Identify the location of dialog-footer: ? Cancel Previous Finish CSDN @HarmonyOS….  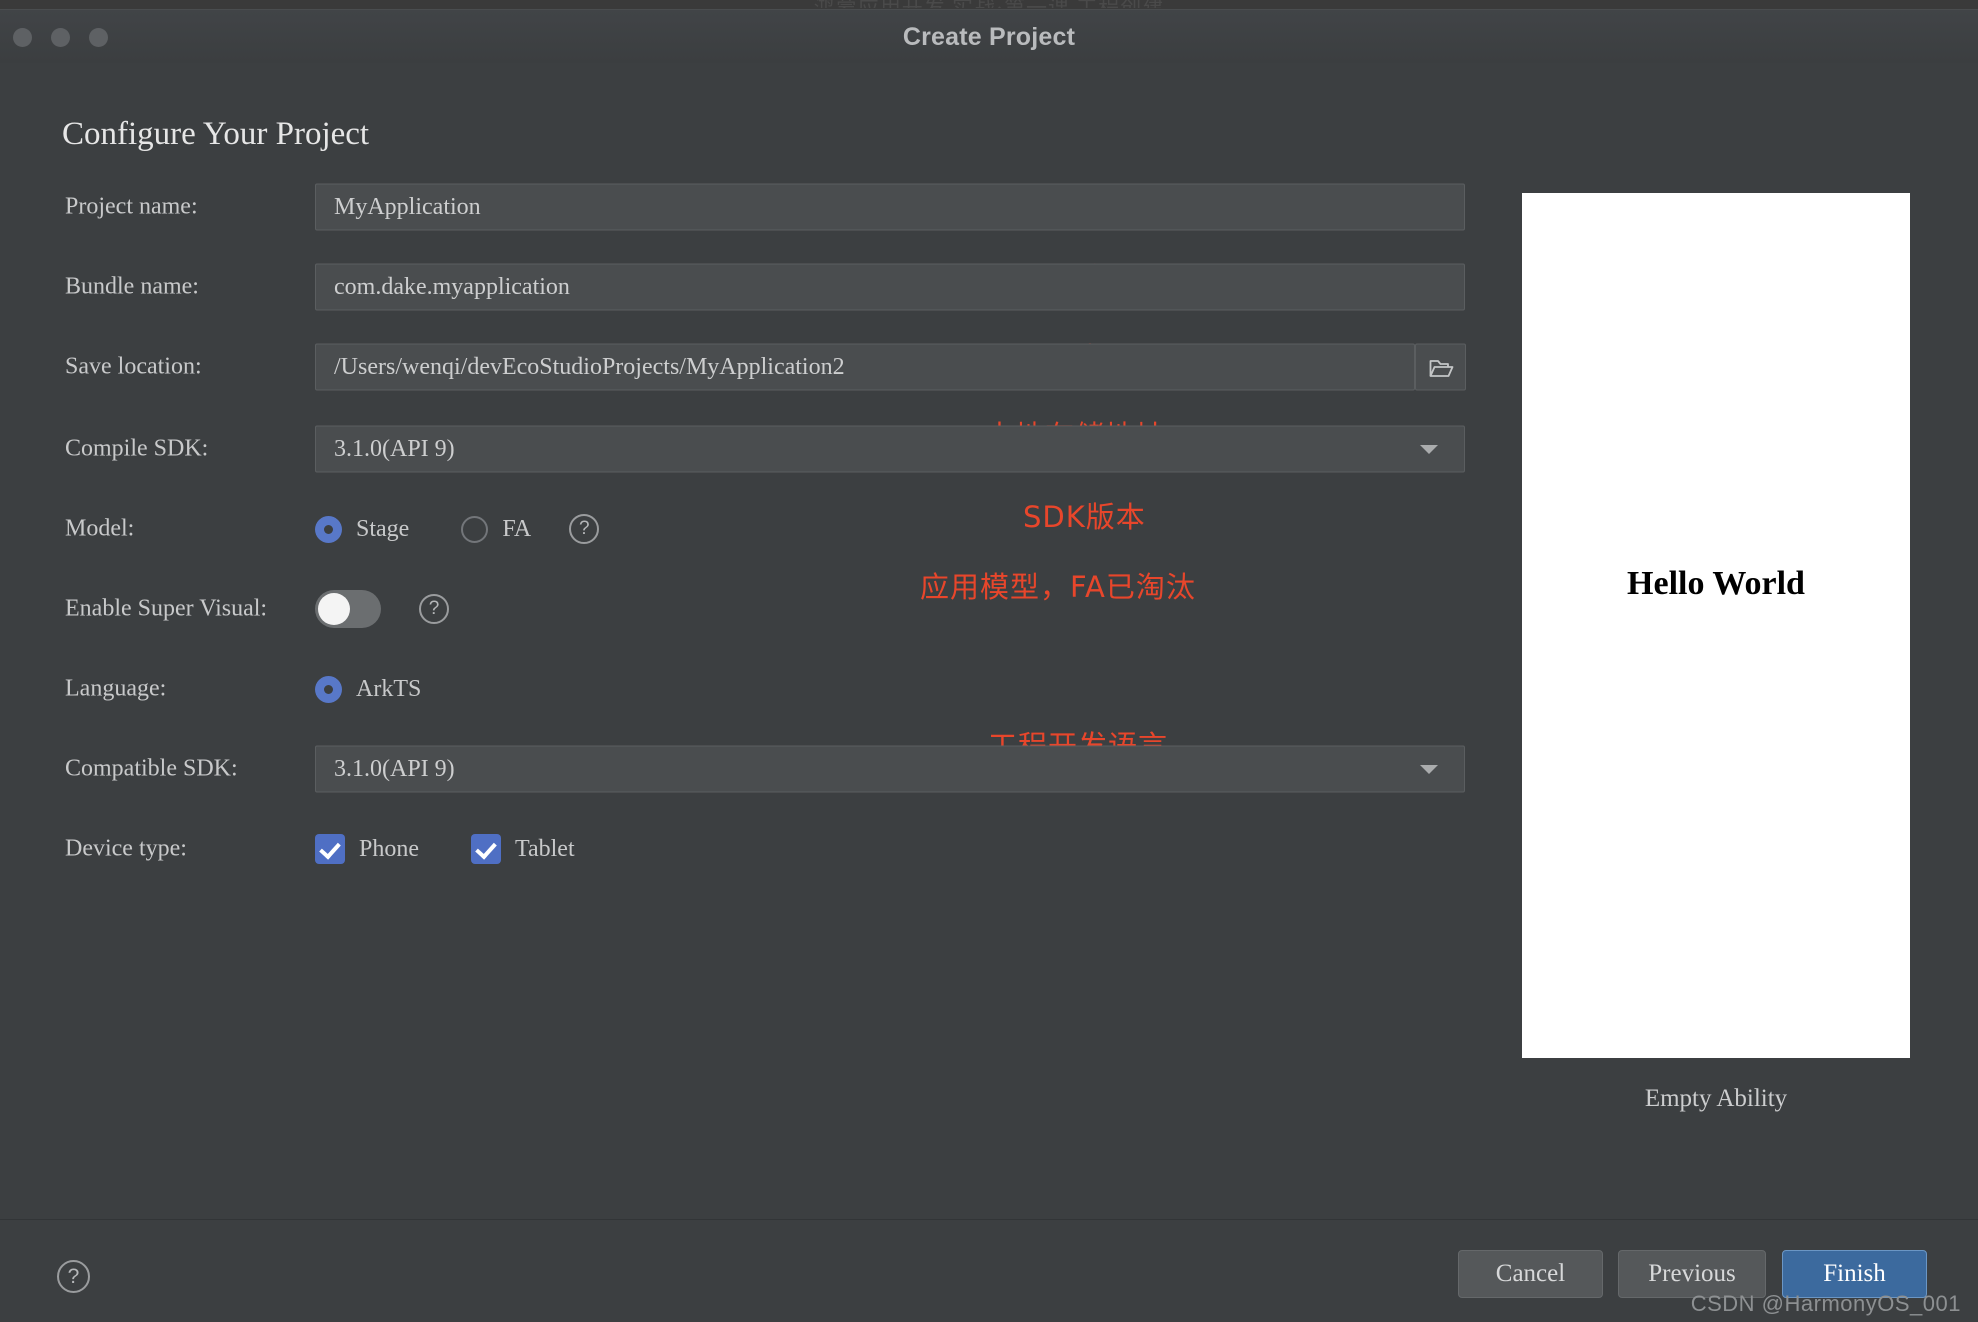
(989, 1270).